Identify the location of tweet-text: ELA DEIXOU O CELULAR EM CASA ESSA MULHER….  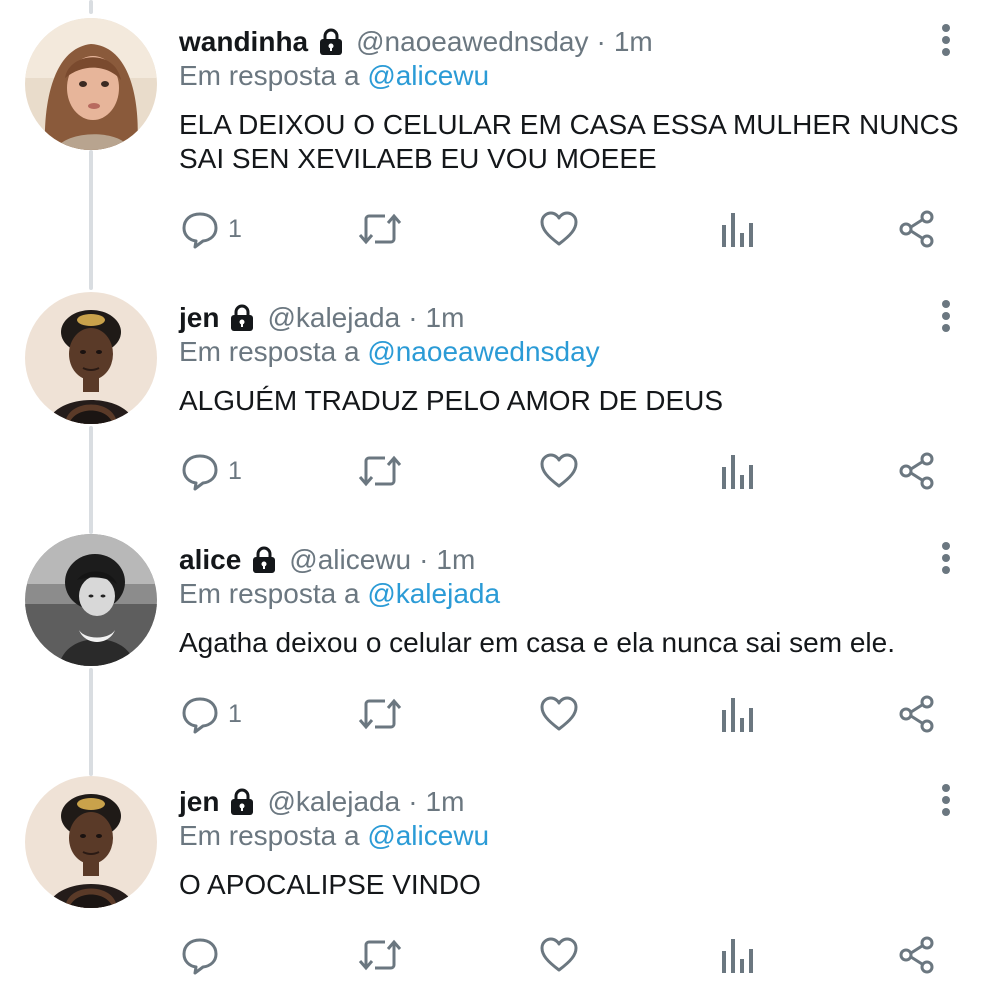
(569, 141).